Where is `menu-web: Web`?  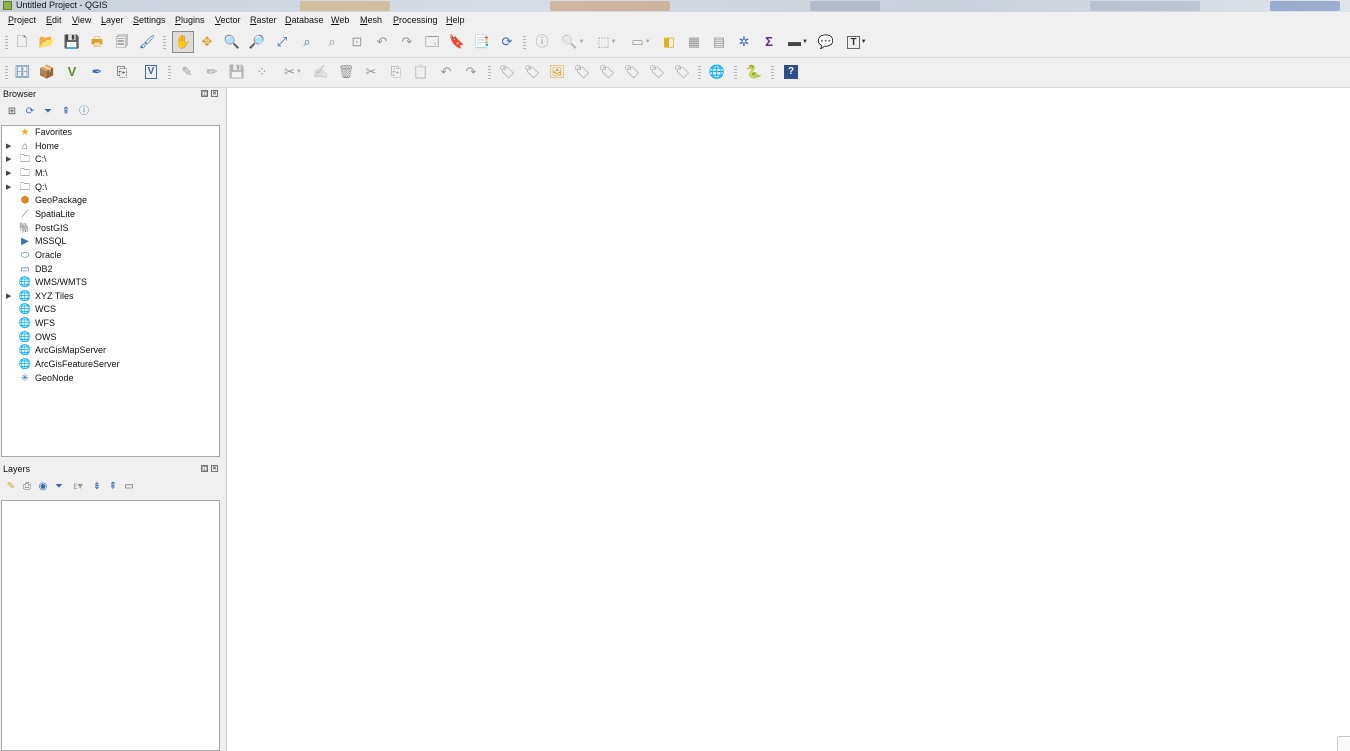 menu-web: Web is located at coordinates (340, 20).